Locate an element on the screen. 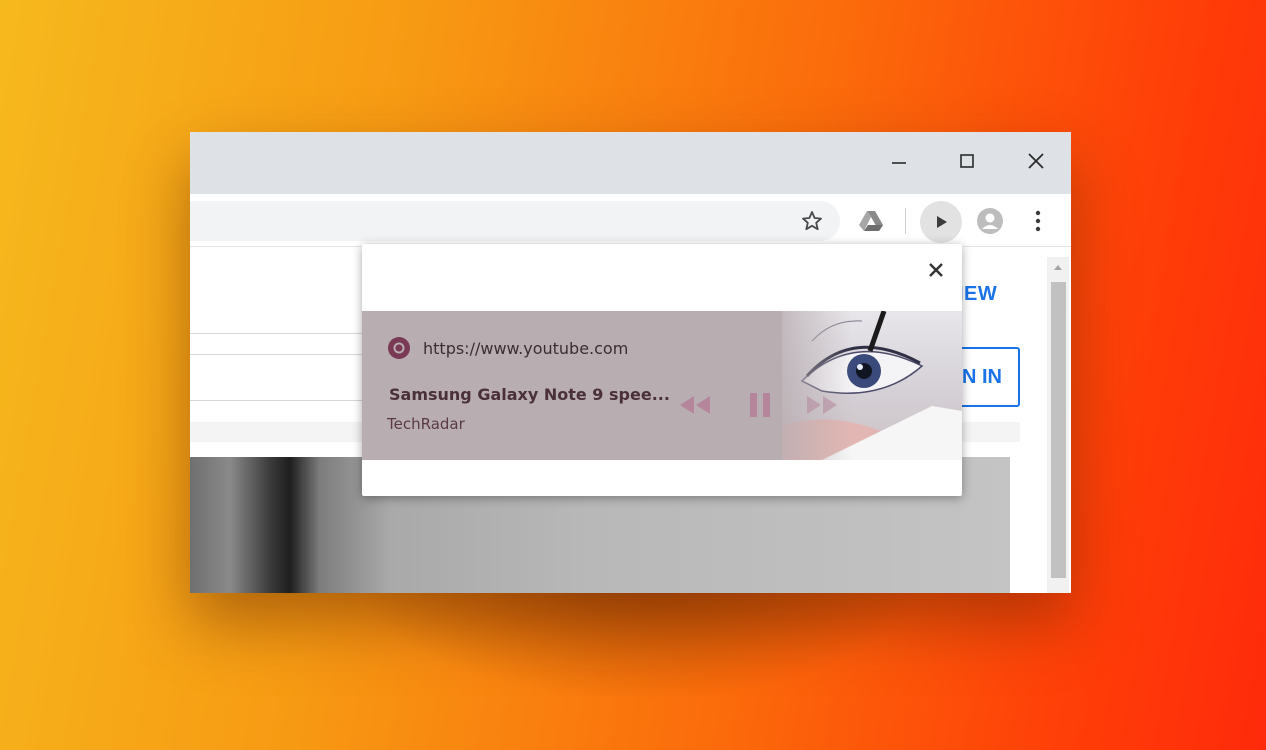 Image resolution: width=1266 pixels, height=750 pixels. scrollbar-thumb is located at coordinates (1058, 430).